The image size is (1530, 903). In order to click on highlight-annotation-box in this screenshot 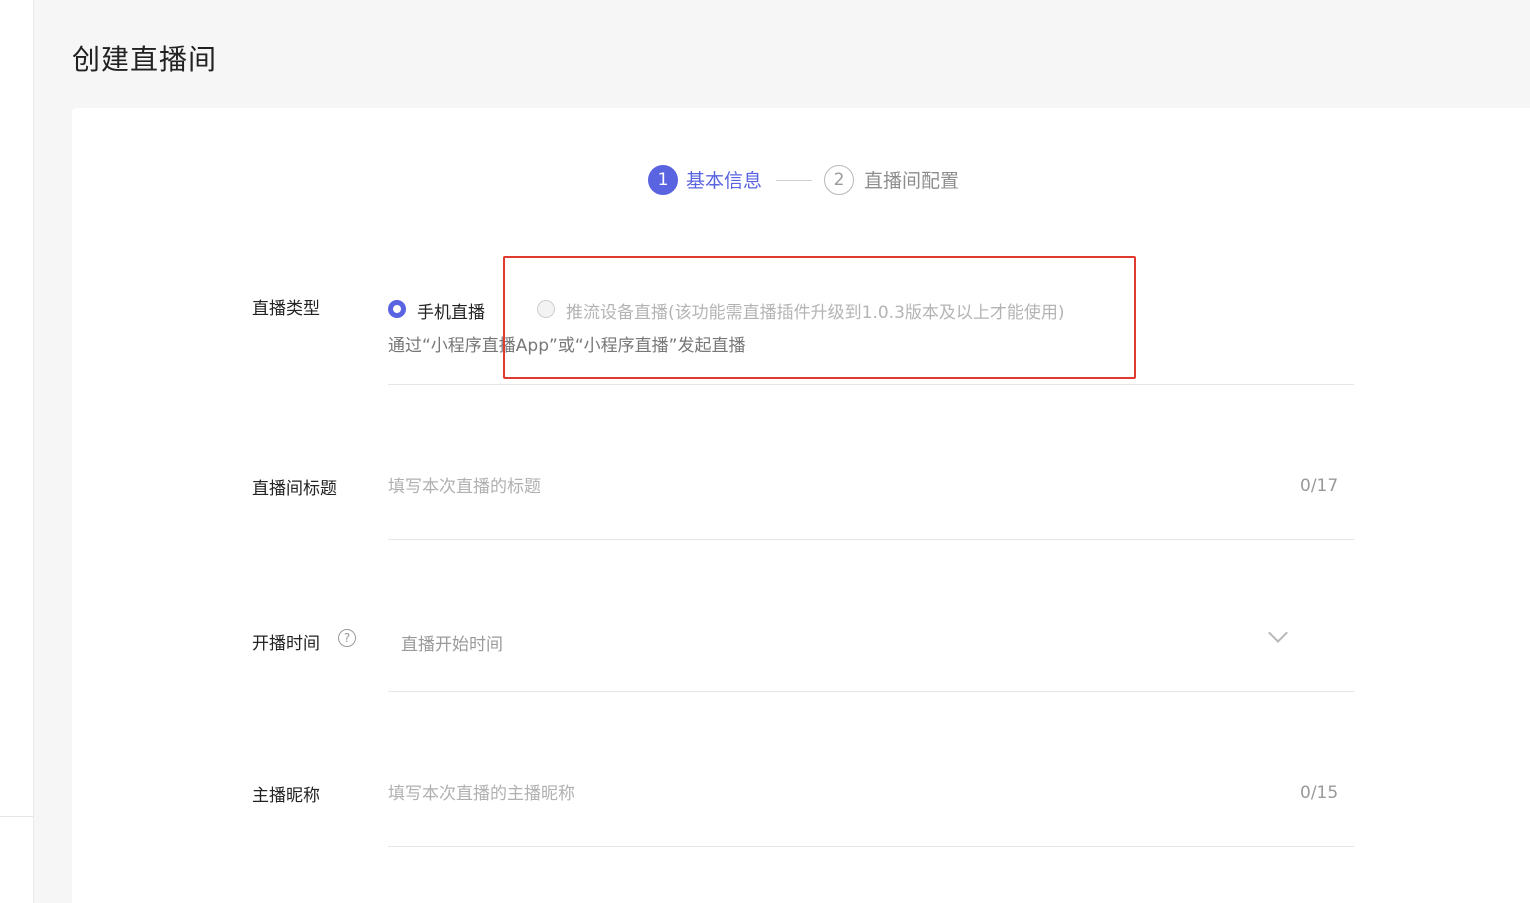, I will do `click(819, 317)`.